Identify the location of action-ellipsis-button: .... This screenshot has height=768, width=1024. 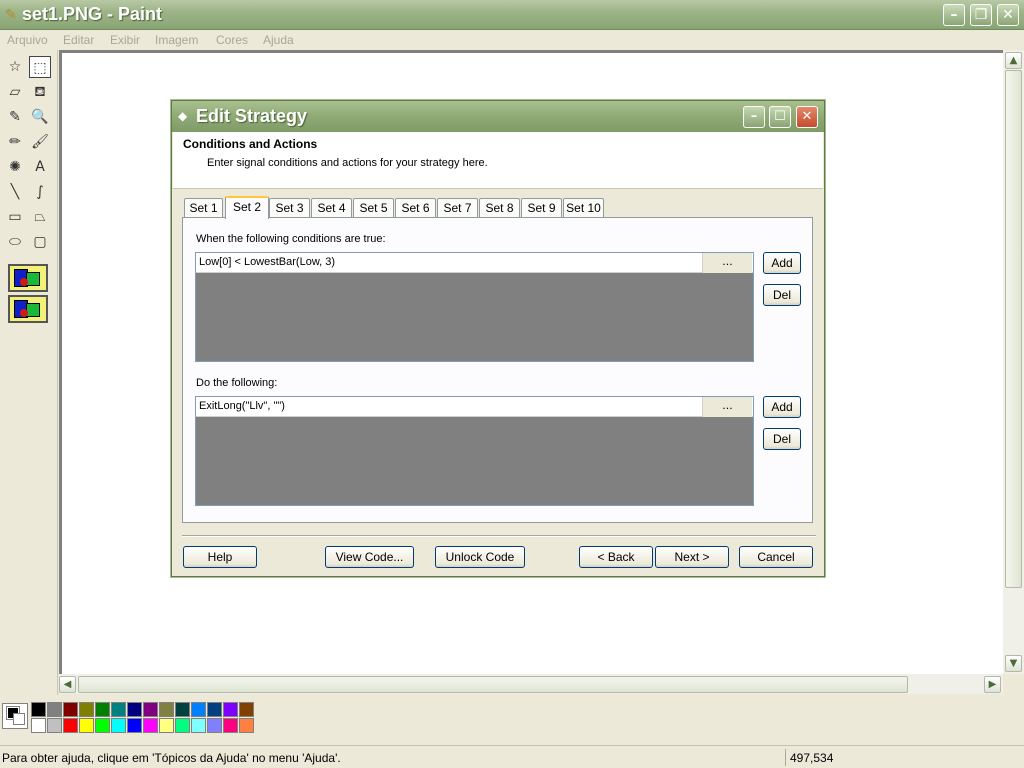
(727, 407).